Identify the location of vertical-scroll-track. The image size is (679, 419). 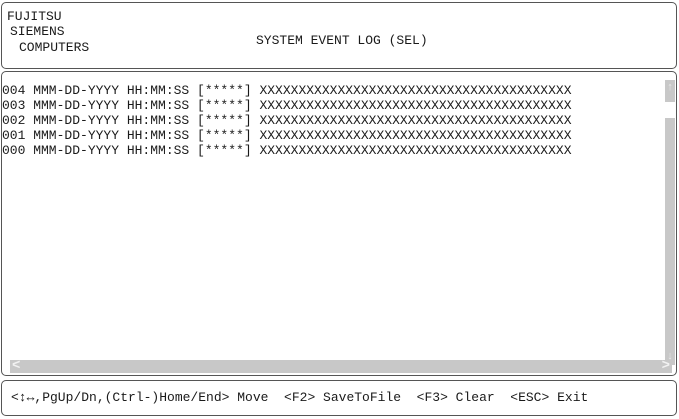
(670, 222).